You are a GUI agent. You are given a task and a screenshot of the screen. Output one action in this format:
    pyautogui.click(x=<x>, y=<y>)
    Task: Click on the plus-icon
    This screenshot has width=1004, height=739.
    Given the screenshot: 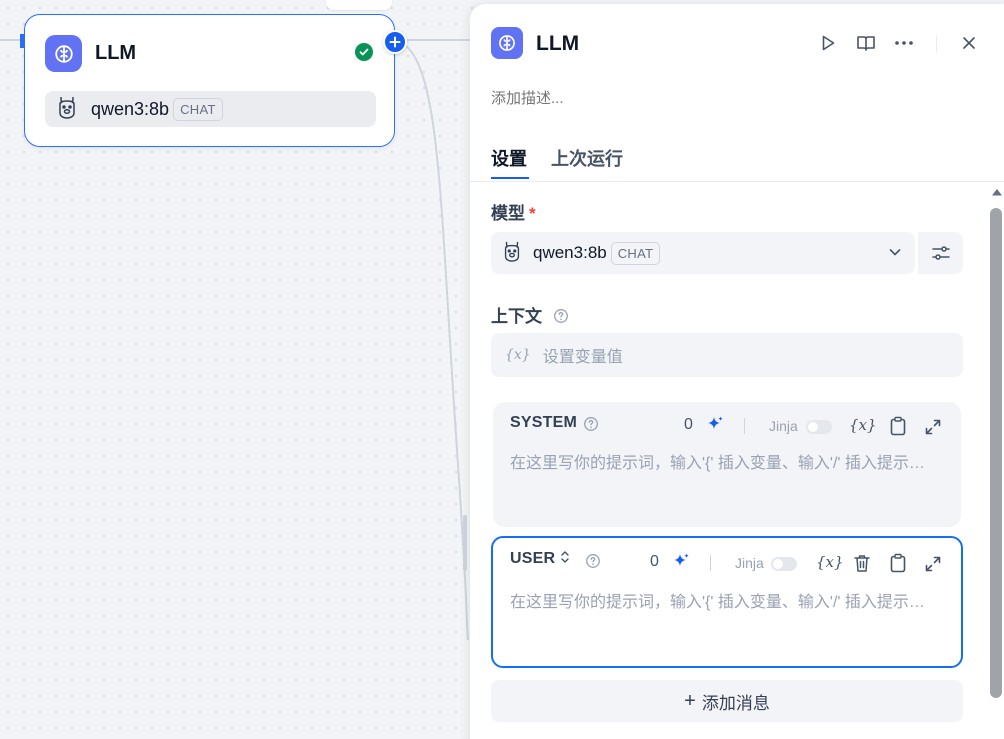 What is the action you would take?
    pyautogui.click(x=395, y=42)
    